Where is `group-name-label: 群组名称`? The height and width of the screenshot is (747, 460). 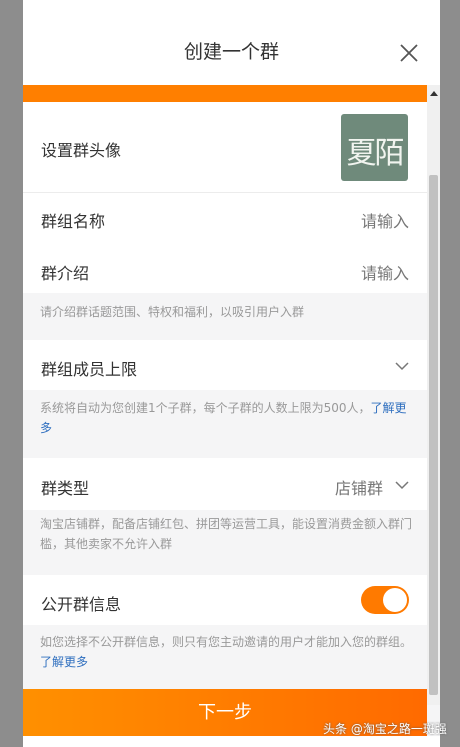 group-name-label: 群组名称 is located at coordinates (73, 221).